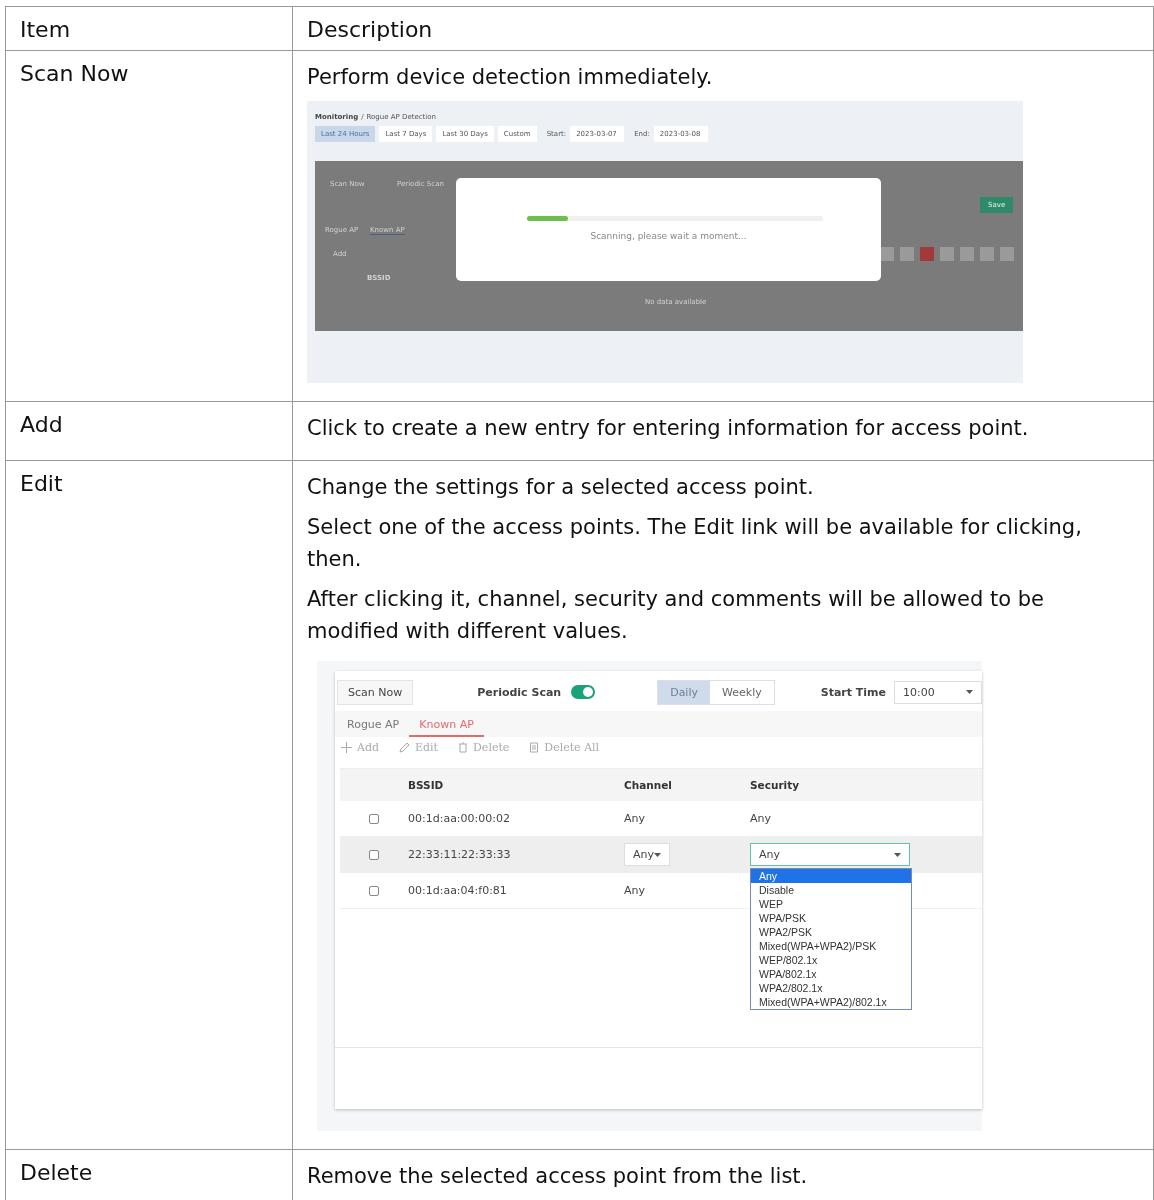 The width and height of the screenshot is (1154, 1200). I want to click on description-text: Change the settings for a selected access point., so click(561, 487).